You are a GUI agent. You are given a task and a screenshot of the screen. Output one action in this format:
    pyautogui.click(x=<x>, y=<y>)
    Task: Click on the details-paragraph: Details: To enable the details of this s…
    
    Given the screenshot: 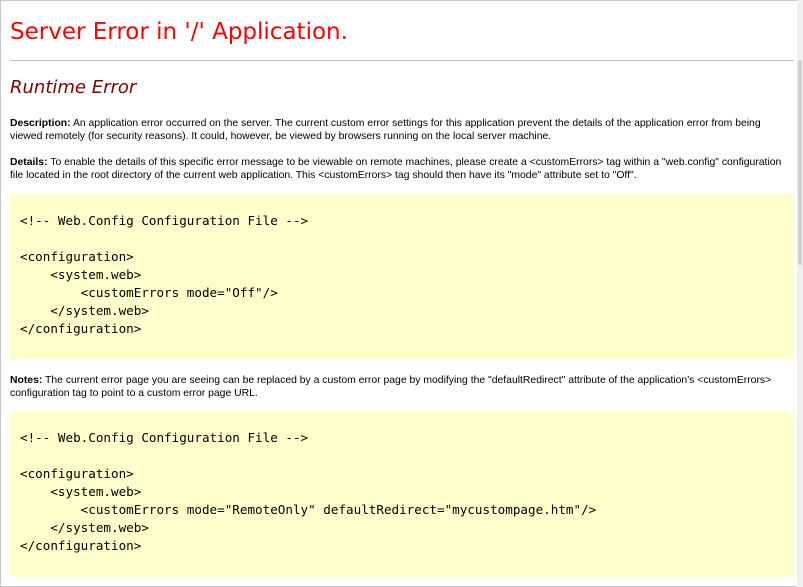 What is the action you would take?
    pyautogui.click(x=400, y=169)
    